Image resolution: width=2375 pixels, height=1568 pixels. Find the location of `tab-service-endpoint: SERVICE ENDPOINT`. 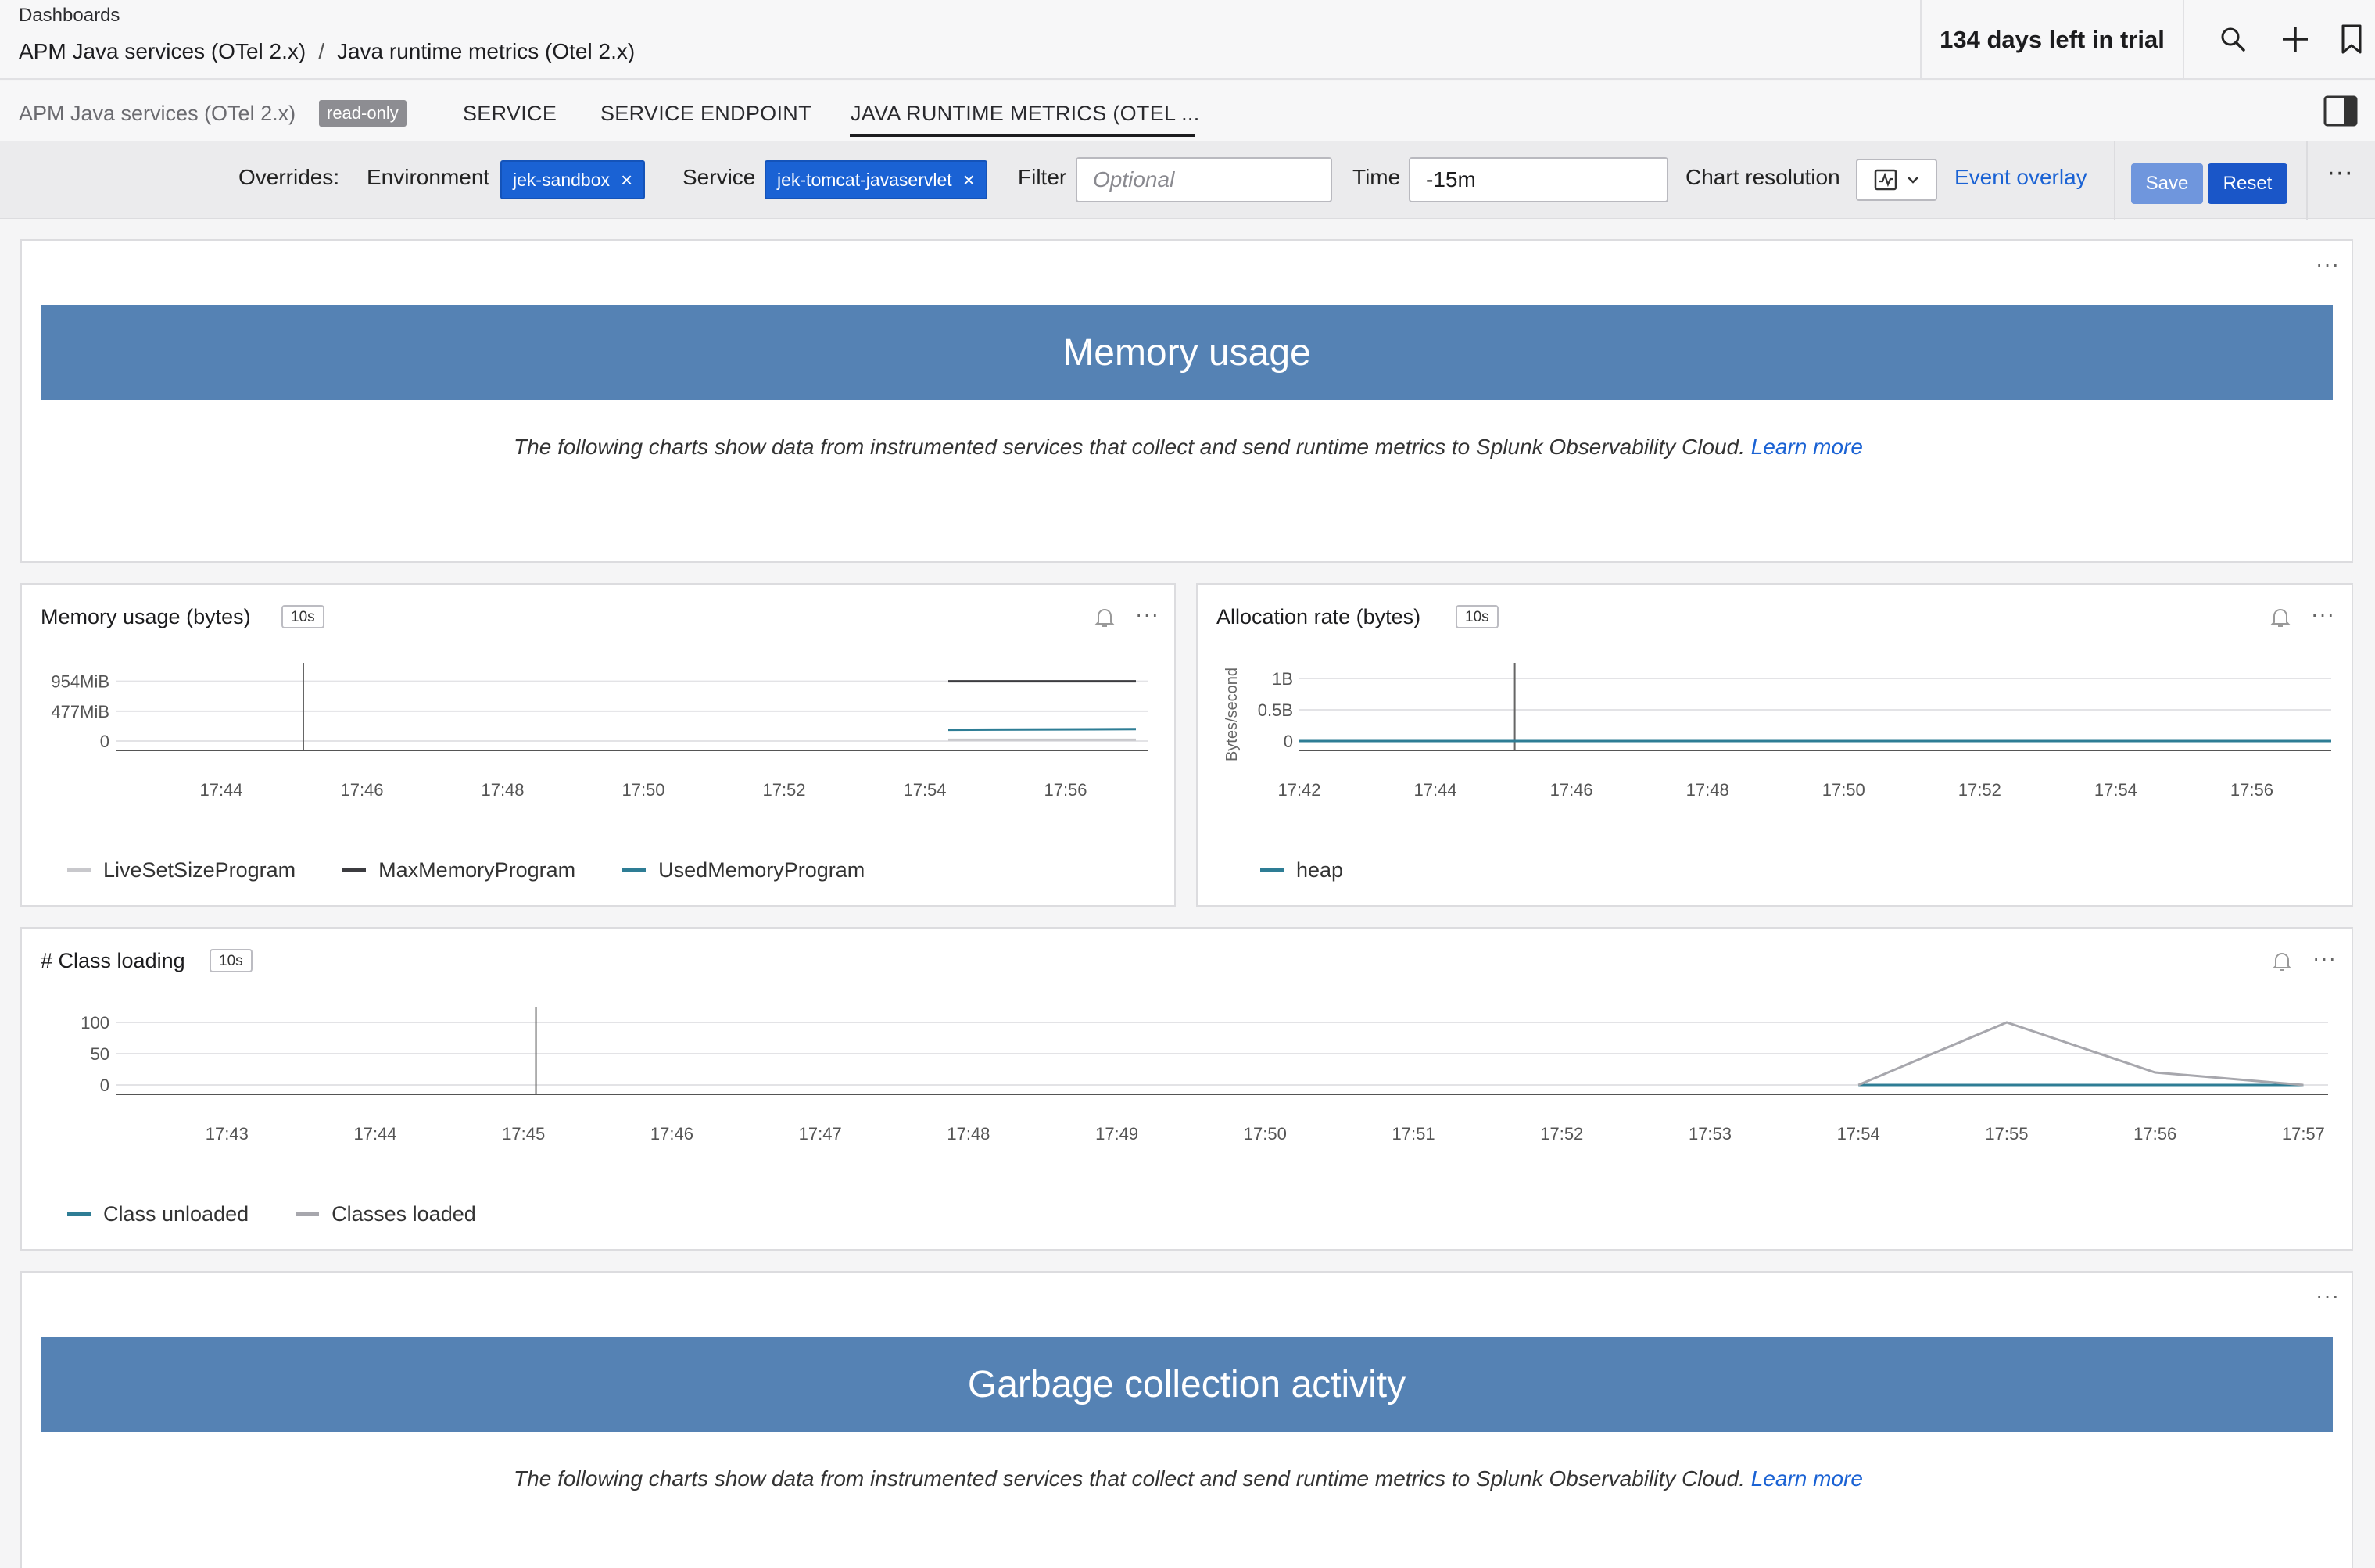

tab-service-endpoint: SERVICE ENDPOINT is located at coordinates (705, 114).